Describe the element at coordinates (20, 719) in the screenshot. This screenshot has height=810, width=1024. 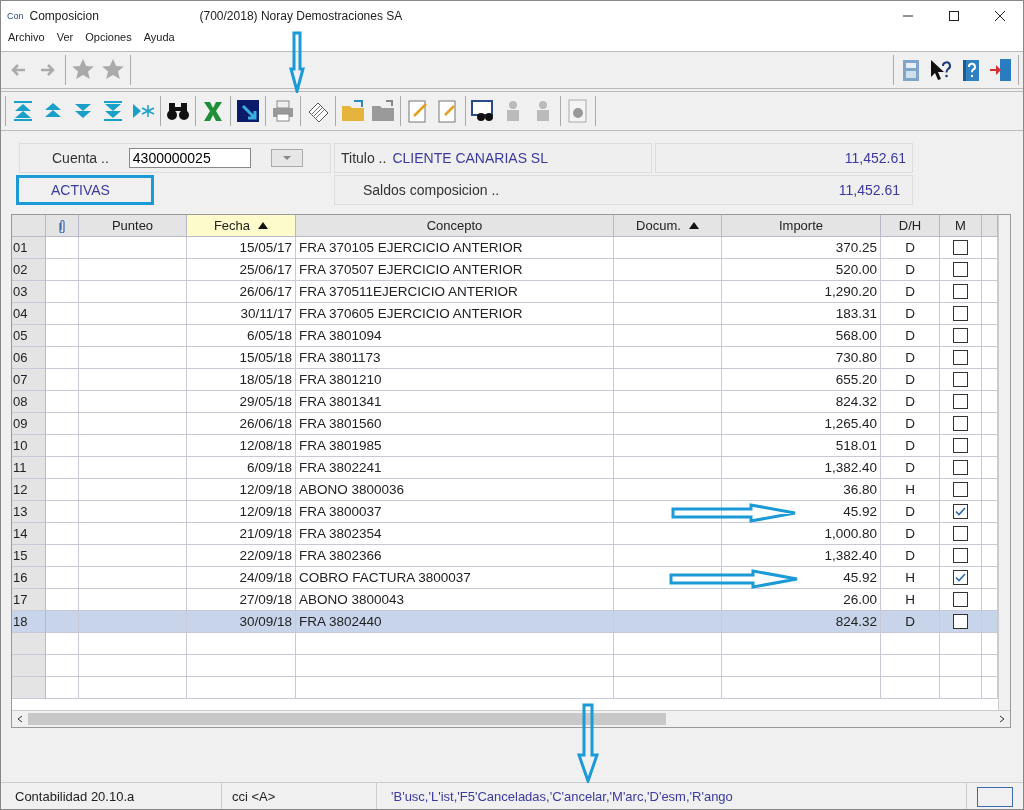
I see `scroll-left-icon` at that location.